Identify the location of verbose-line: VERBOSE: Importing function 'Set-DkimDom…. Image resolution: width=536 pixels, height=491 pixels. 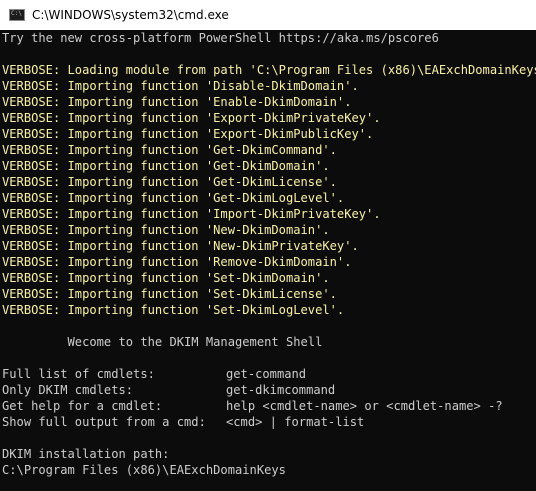
(166, 278).